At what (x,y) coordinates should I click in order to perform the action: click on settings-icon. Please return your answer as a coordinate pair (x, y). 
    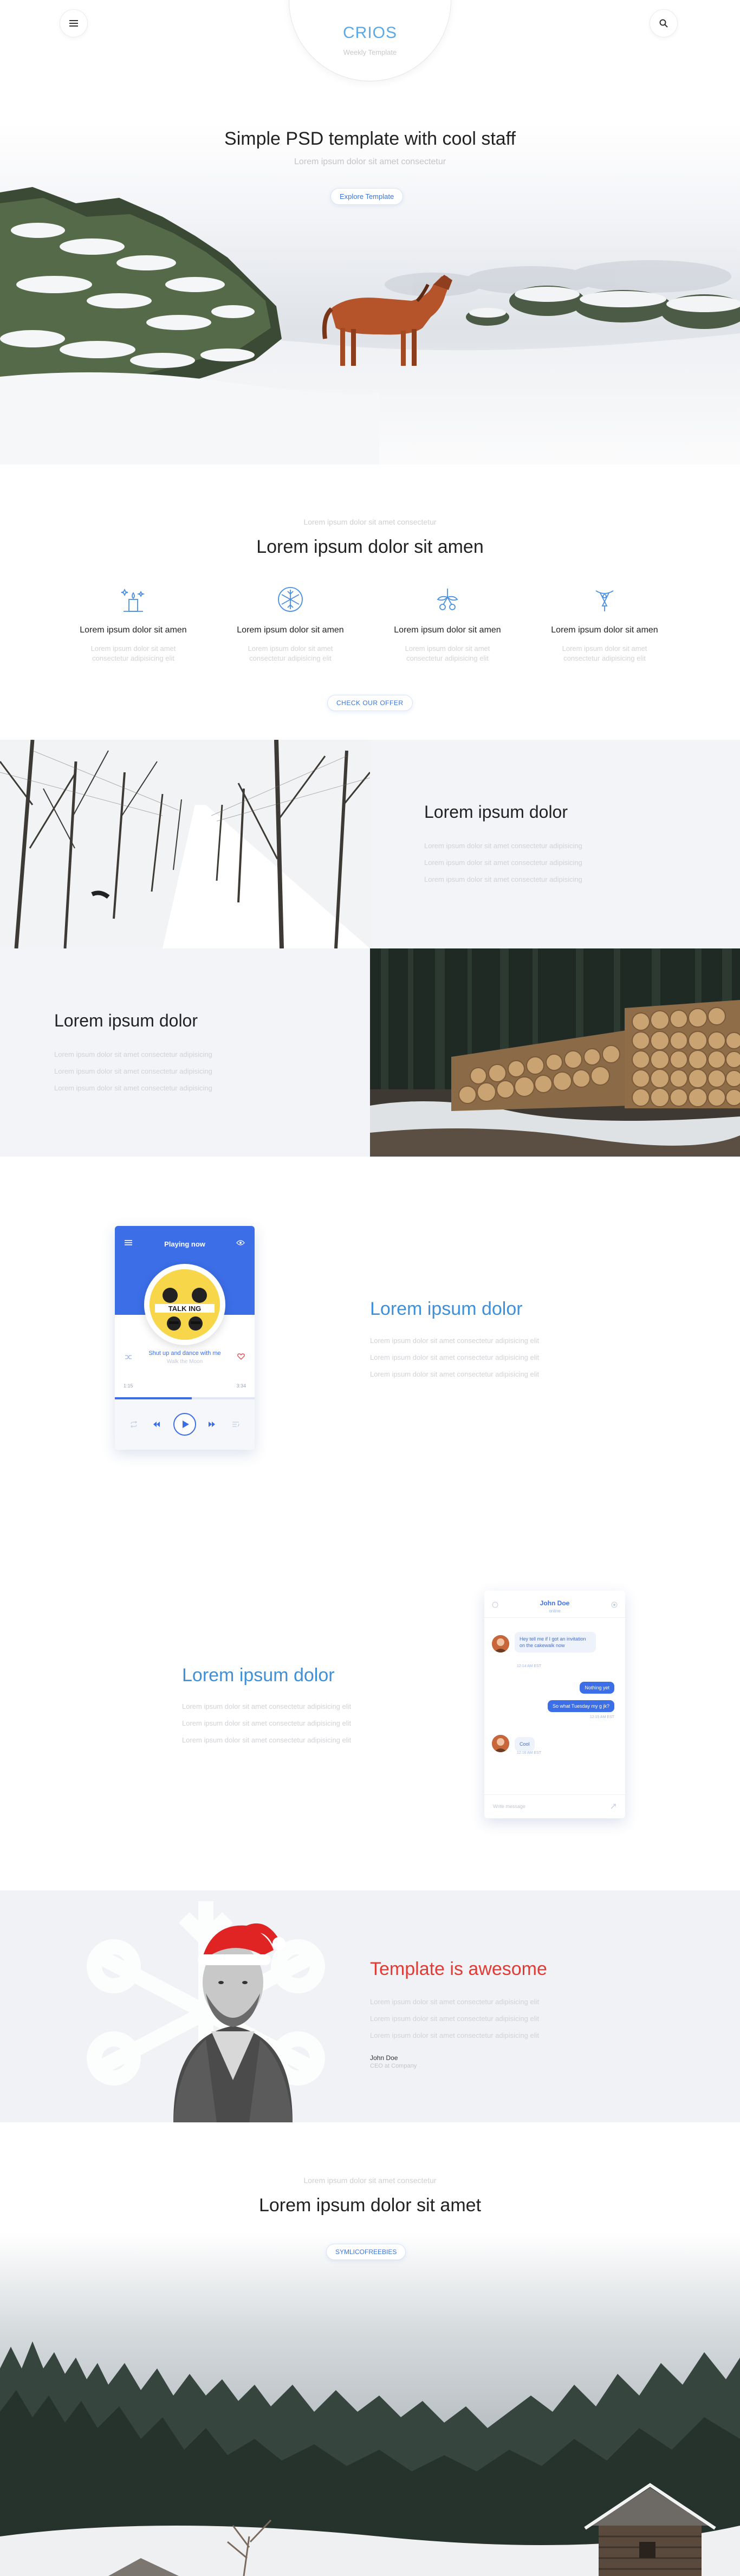
    Looking at the image, I should click on (614, 1605).